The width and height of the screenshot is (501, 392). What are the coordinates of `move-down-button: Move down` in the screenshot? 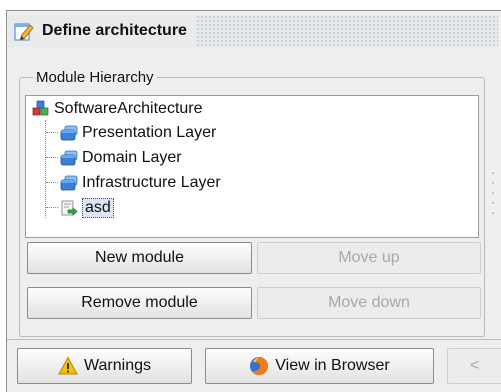 It's located at (369, 303).